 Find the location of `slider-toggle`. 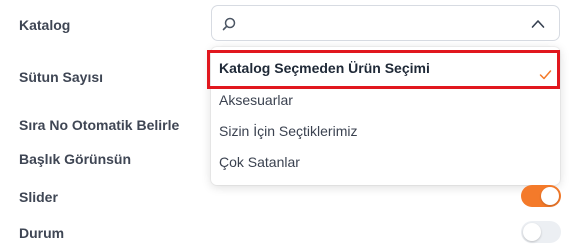

slider-toggle is located at coordinates (541, 196).